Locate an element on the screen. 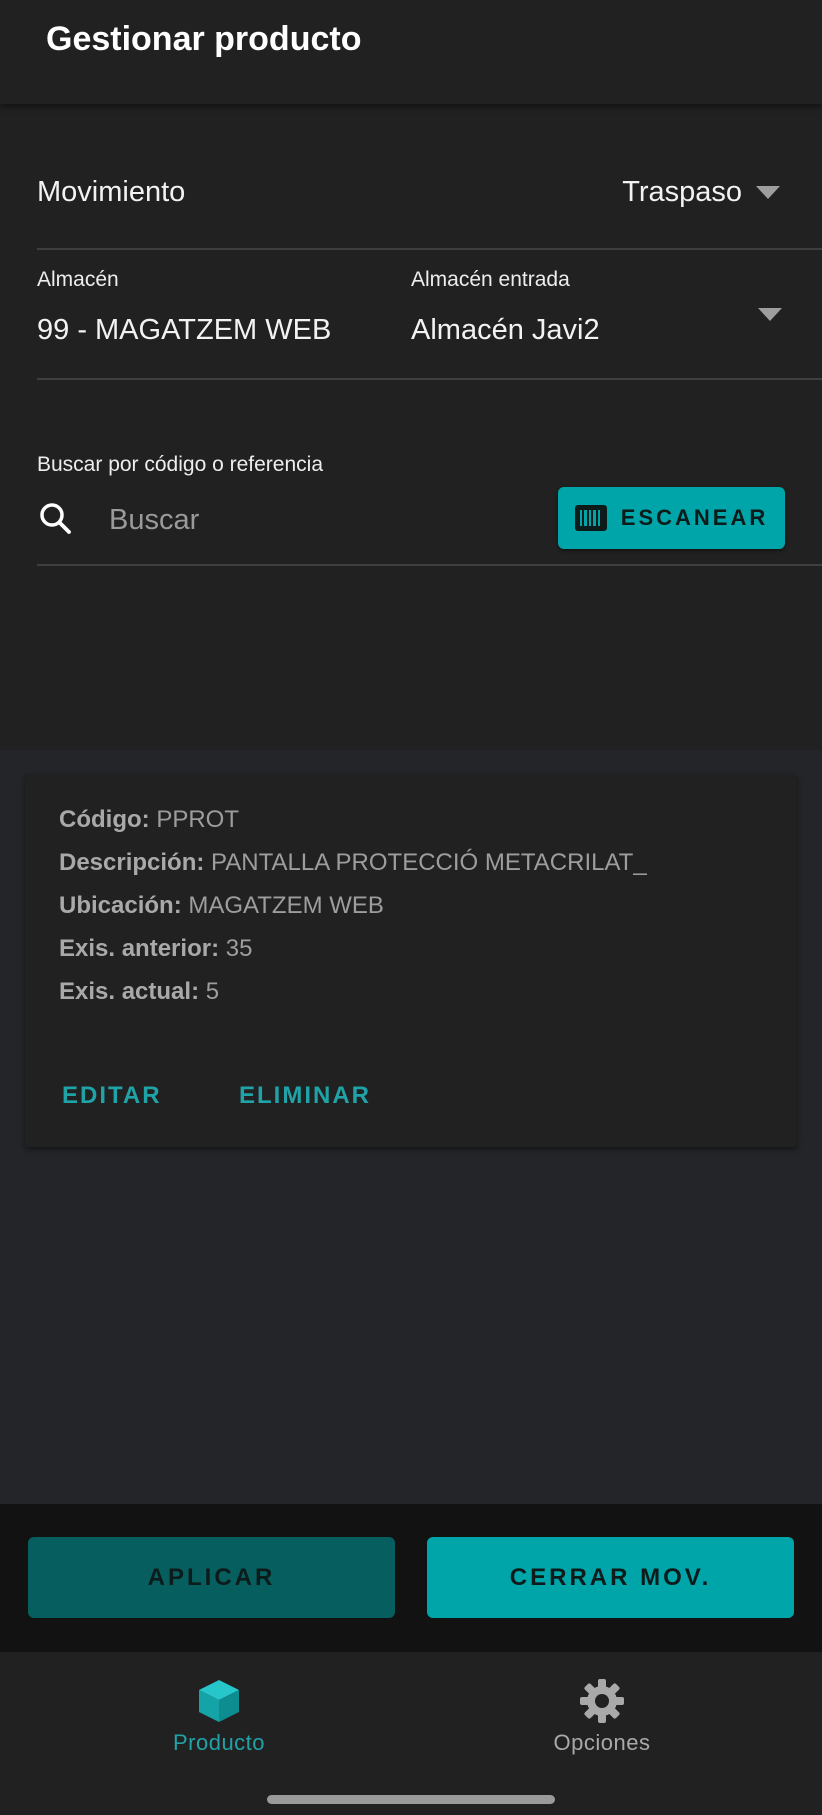 The width and height of the screenshot is (822, 1815). product-description-value: PANTALLA PROTECCIÓ METACRILAT_ is located at coordinates (429, 862).